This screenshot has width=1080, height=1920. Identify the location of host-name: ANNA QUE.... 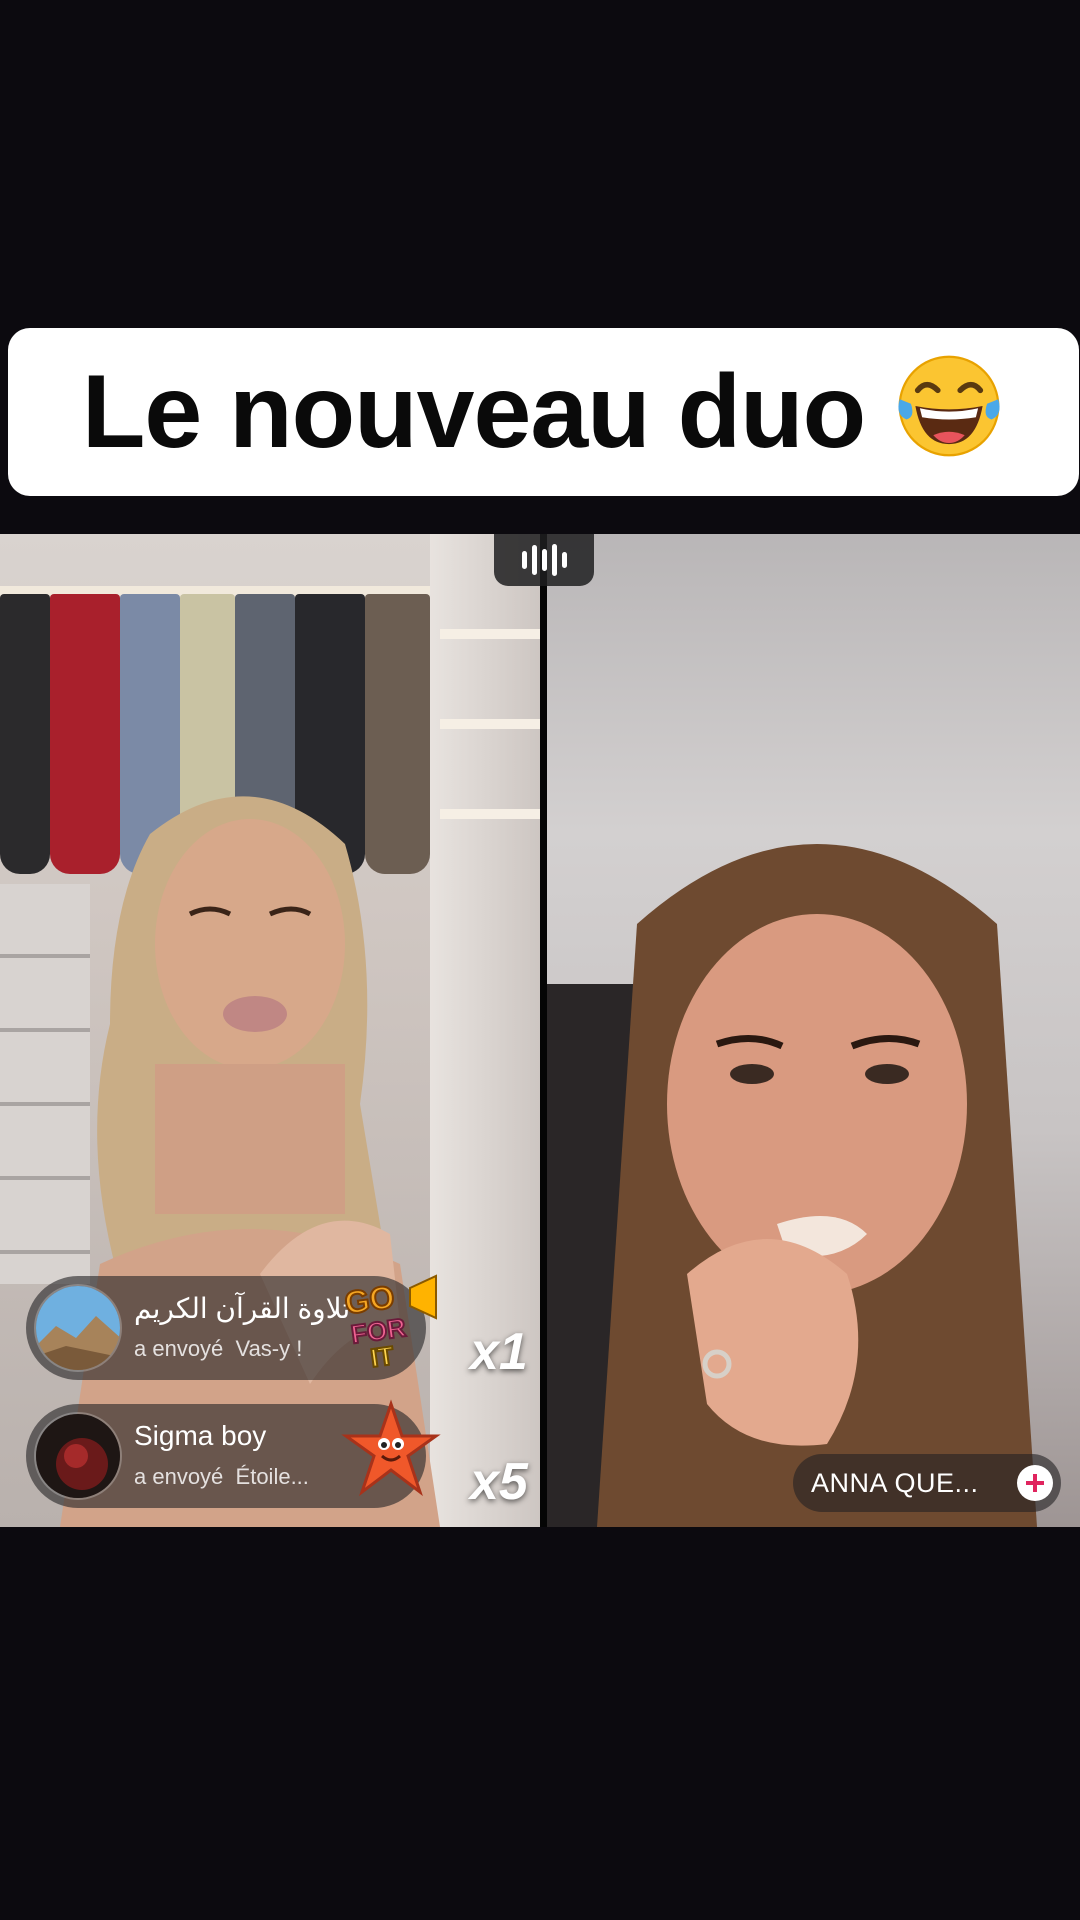
(895, 1482).